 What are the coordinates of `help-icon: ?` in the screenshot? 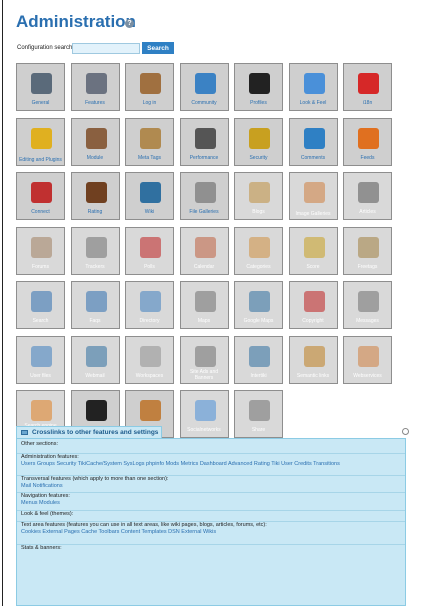 It's located at (129, 23).